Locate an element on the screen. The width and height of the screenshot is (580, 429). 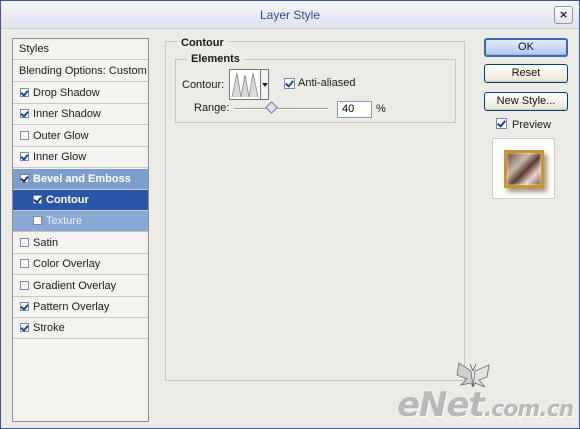
style-item-pattern-overlay: Pattern Overlay is located at coordinates (80, 307).